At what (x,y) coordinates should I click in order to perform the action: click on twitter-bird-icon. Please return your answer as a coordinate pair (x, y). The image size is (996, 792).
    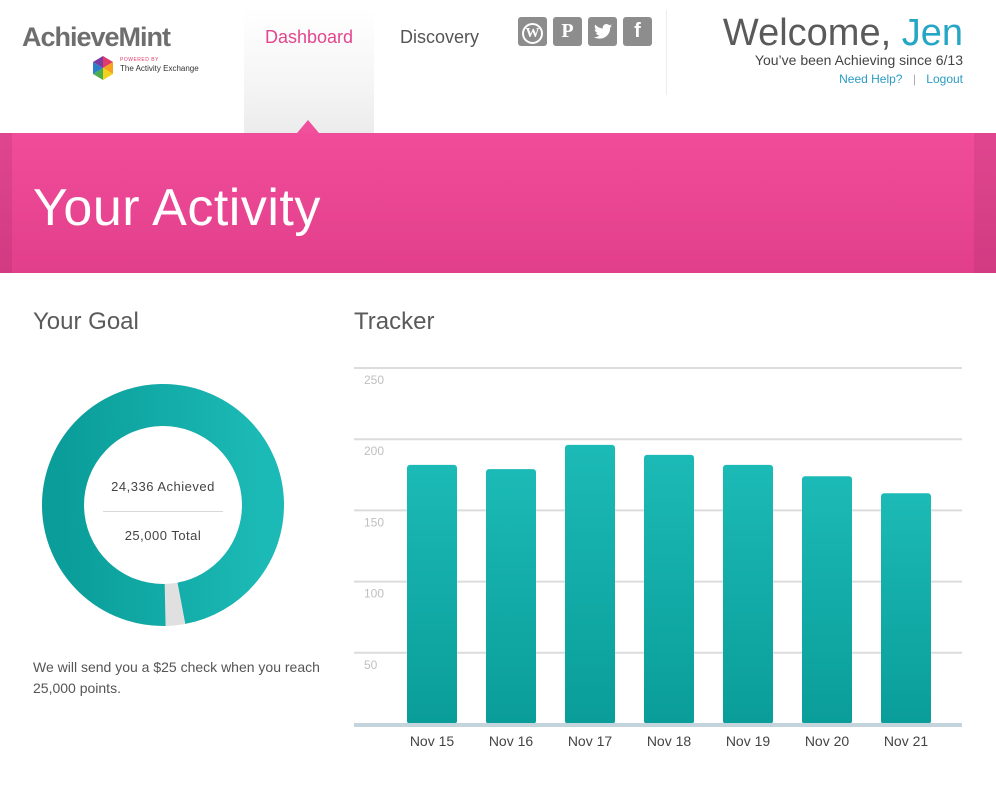
    Looking at the image, I should click on (602, 31).